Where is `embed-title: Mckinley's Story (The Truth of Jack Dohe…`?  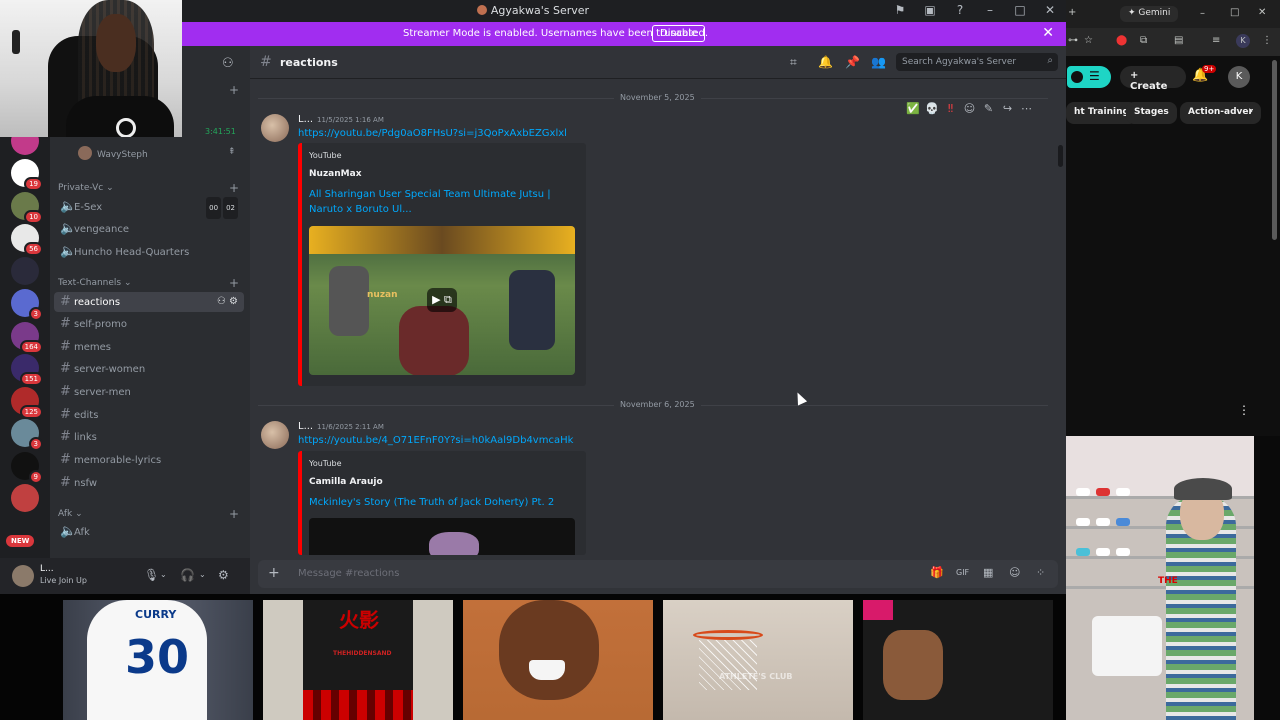
embed-title: Mckinley's Story (The Truth of Jack Dohe… is located at coordinates (444, 502).